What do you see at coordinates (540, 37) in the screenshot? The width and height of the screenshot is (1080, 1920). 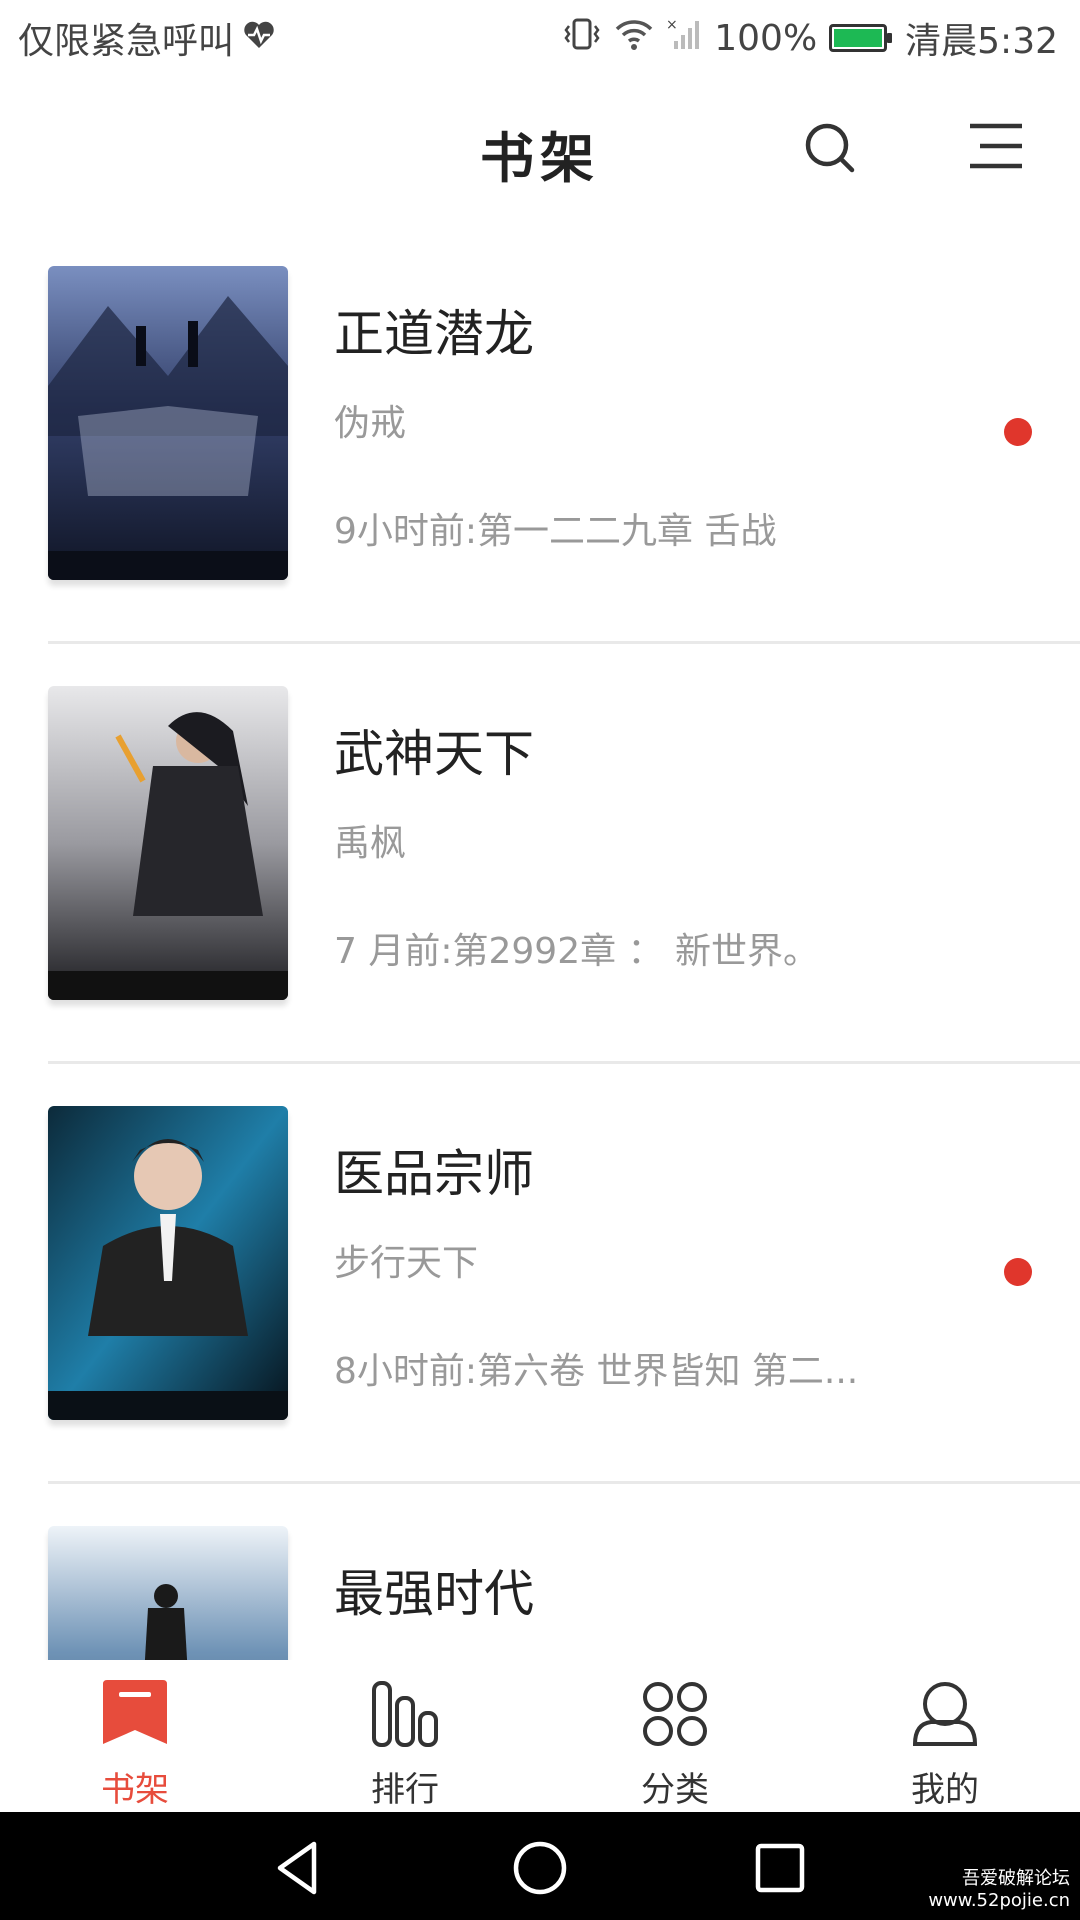 I see `status-bar: 仅限紧急呼叫 × 100% 清晨5:32` at bounding box center [540, 37].